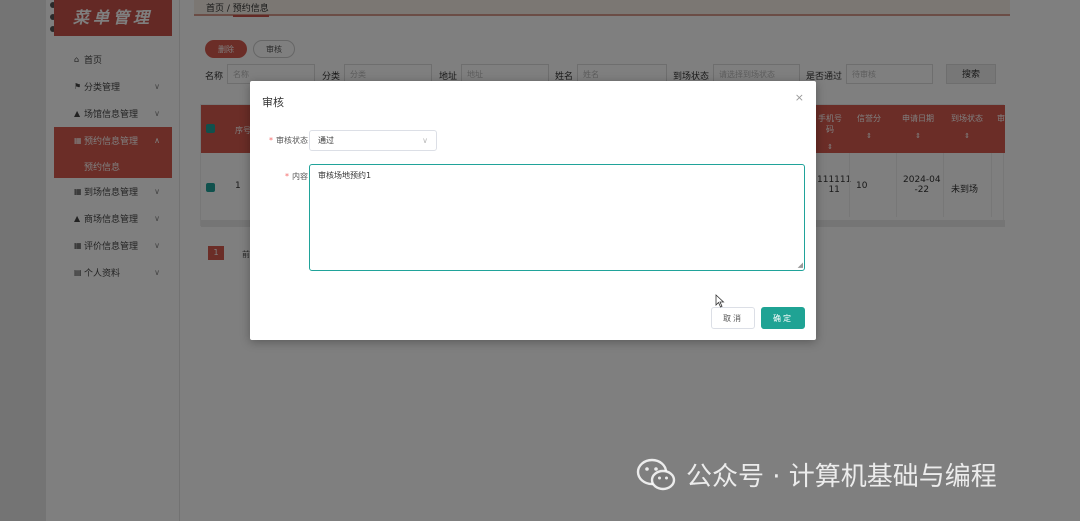 Image resolution: width=1080 pixels, height=521 pixels. I want to click on content-label: * 内容, so click(283, 176).